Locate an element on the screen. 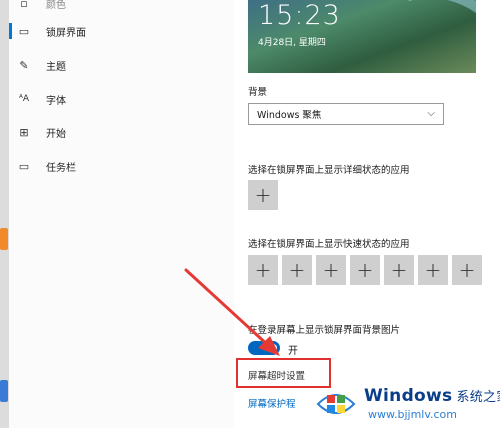  lock-screen-preview: 15:23 4月28日, 星期四 is located at coordinates (362, 36).